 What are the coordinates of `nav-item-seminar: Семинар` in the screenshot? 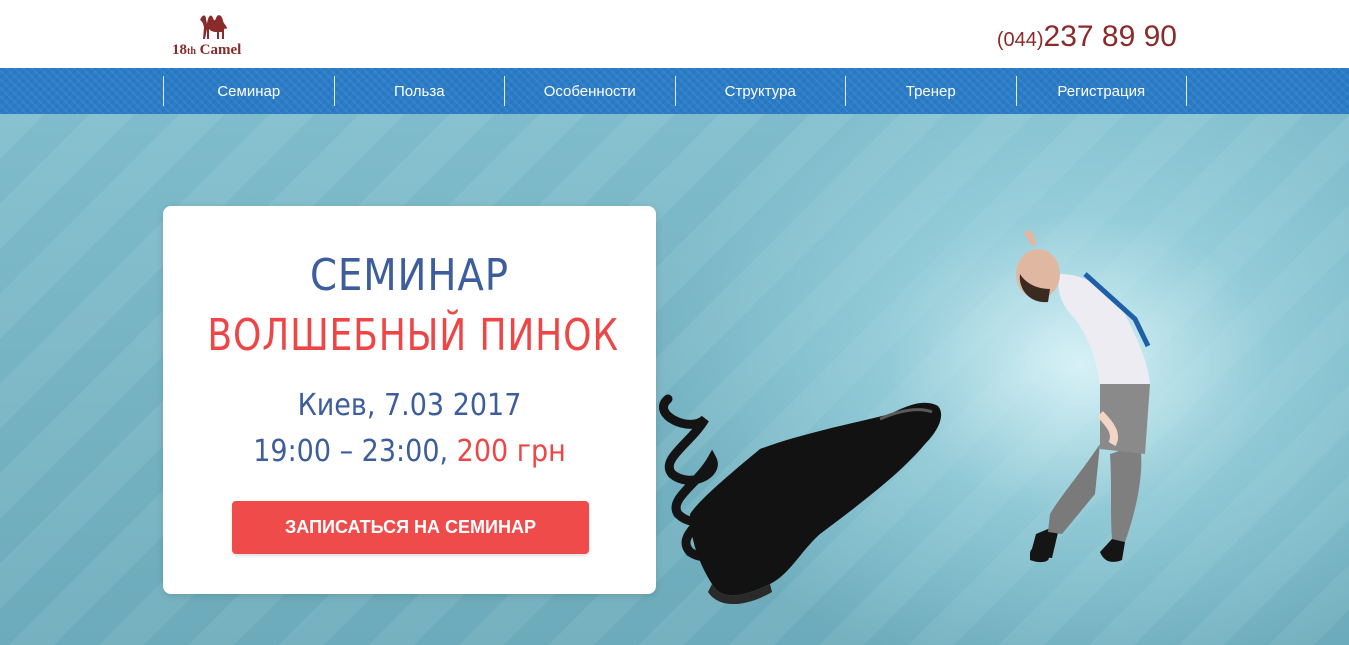 It's located at (249, 91).